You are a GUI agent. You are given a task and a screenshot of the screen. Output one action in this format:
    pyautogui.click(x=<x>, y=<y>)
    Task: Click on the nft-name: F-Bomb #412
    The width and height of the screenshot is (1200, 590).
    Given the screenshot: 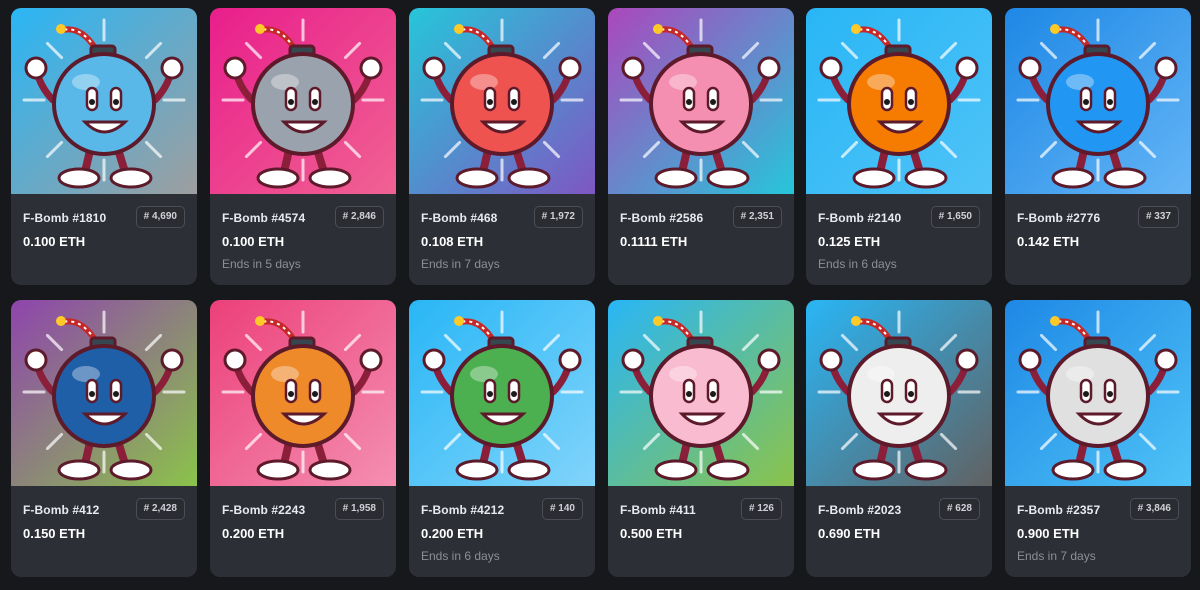 What is the action you would take?
    pyautogui.click(x=61, y=510)
    